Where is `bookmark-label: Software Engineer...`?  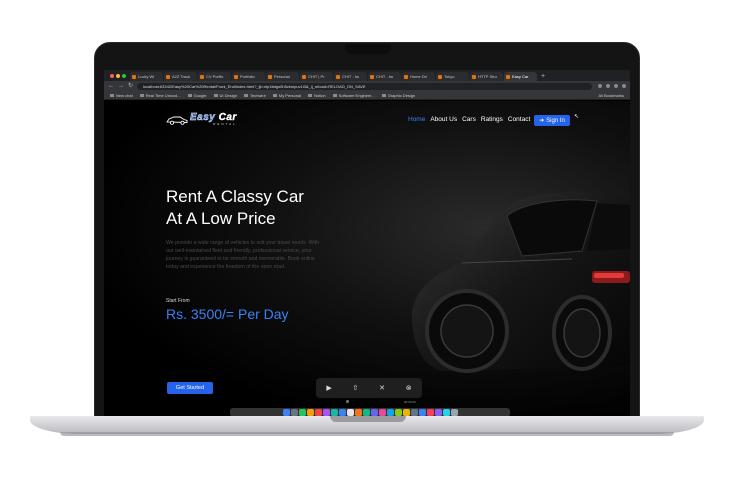
bookmark-label: Software Engineer... is located at coordinates (356, 95).